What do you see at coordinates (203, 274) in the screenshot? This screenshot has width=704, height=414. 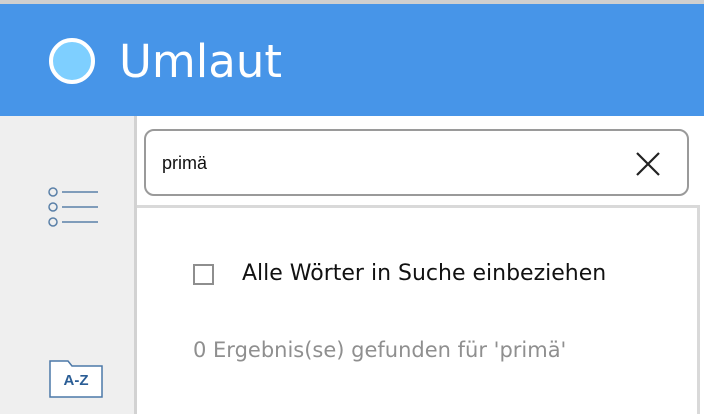 I see `include-all-words-checkbox` at bounding box center [203, 274].